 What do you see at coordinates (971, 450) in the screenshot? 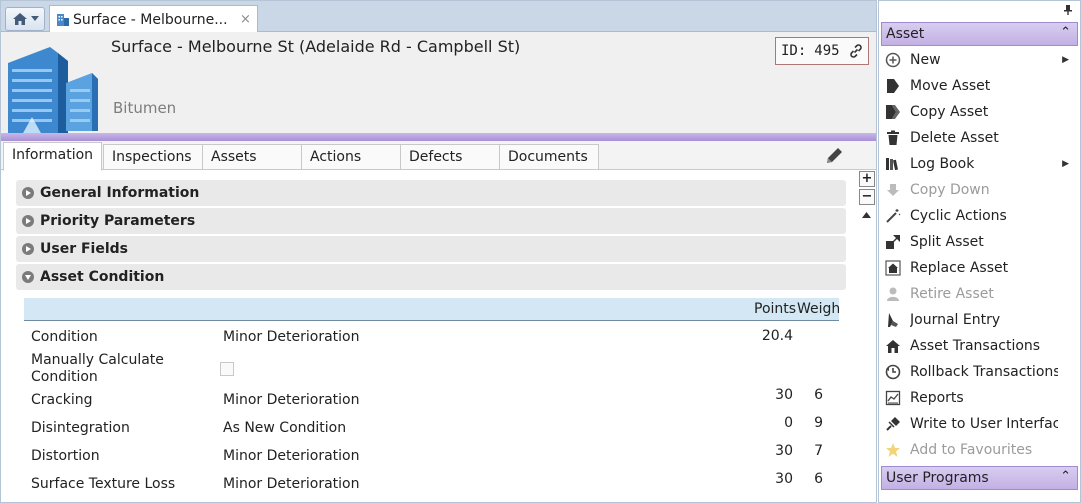
I see `menu-item-label: Add to Favourites` at bounding box center [971, 450].